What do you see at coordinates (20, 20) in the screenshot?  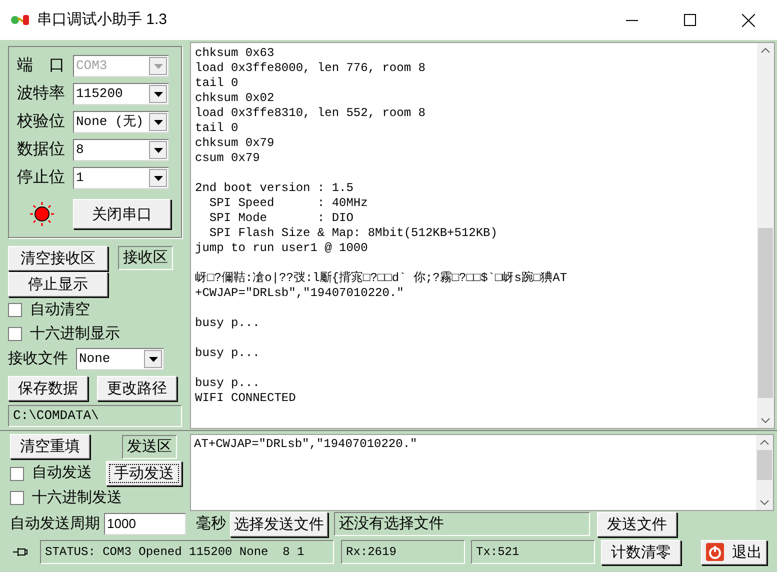 I see `app-icon` at bounding box center [20, 20].